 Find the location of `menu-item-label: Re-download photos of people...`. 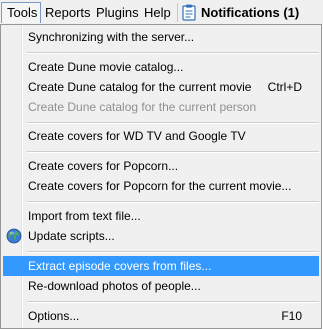

menu-item-label: Re-download photos of people... is located at coordinates (114, 286).